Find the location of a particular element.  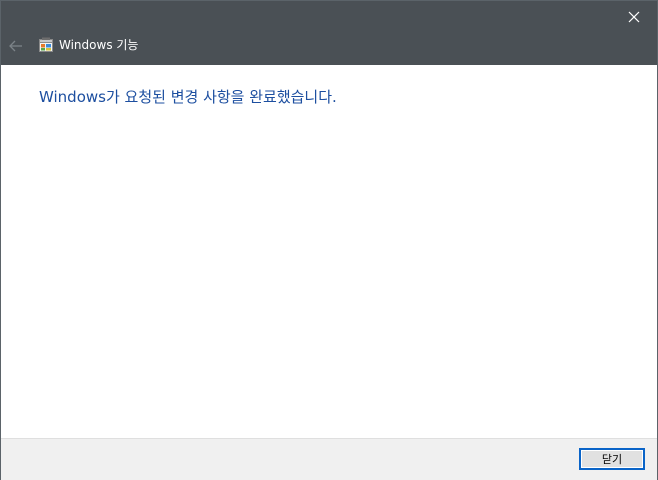

completion-message: Windows가 요청된 변경 사항을 완료했습니다. is located at coordinates (188, 97).